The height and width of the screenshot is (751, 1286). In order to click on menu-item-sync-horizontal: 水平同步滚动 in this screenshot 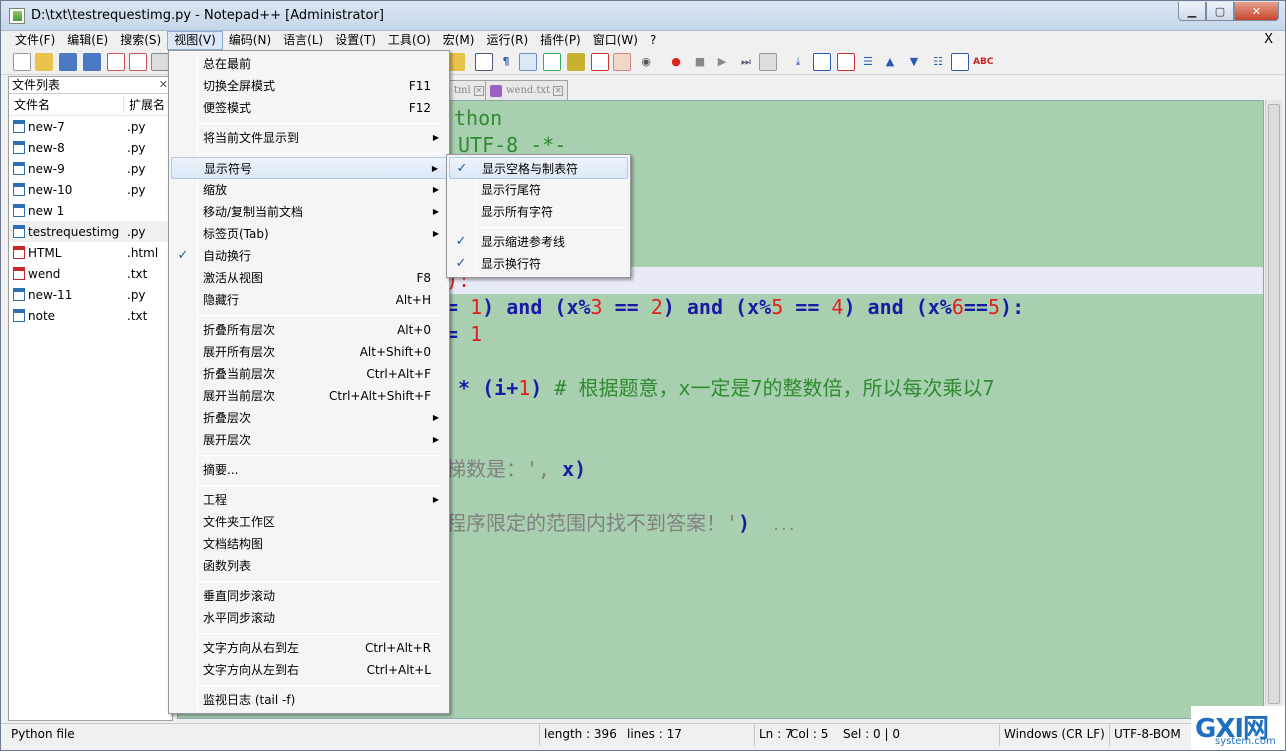, I will do `click(309, 618)`.